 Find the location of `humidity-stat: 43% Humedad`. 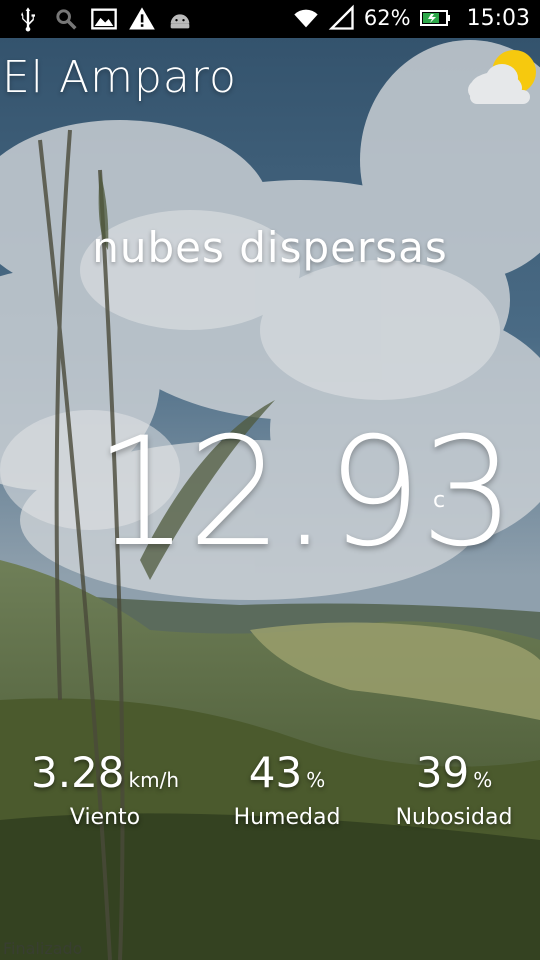

humidity-stat: 43% Humedad is located at coordinates (287, 789).